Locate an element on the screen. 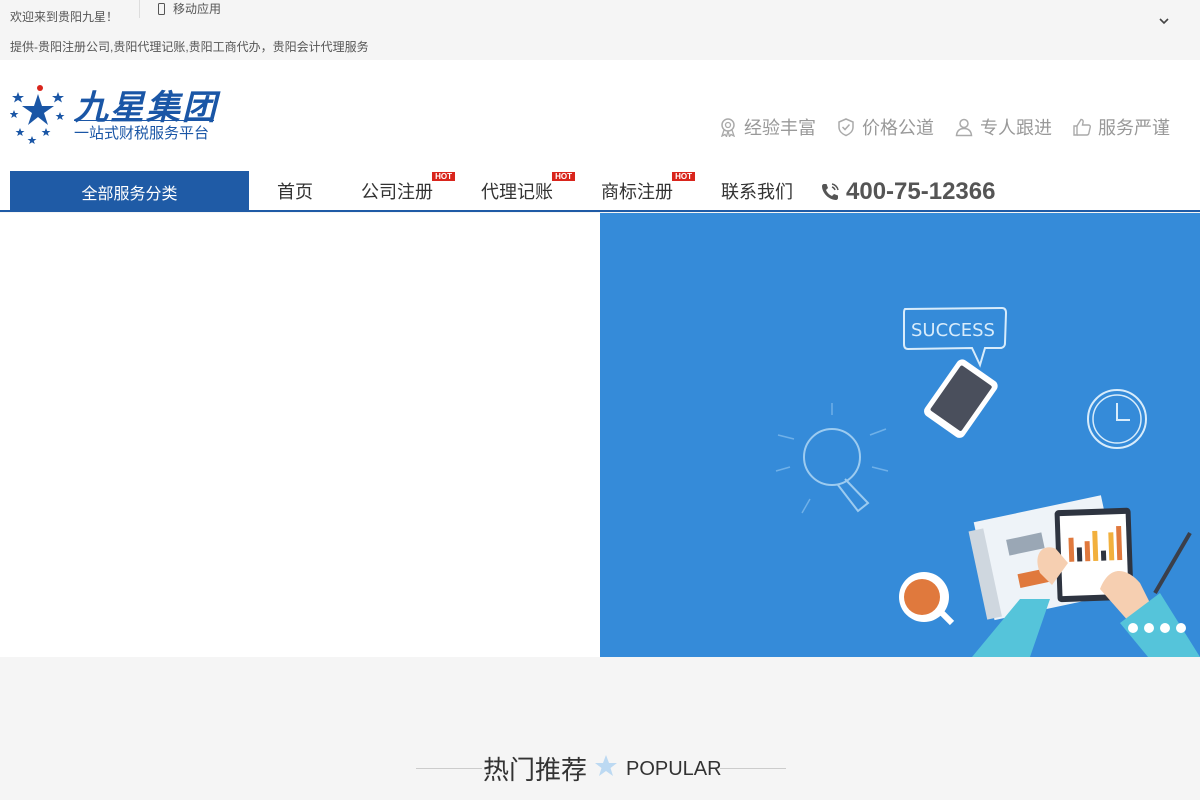 The image size is (1200, 800). carousel-dots is located at coordinates (1157, 628).